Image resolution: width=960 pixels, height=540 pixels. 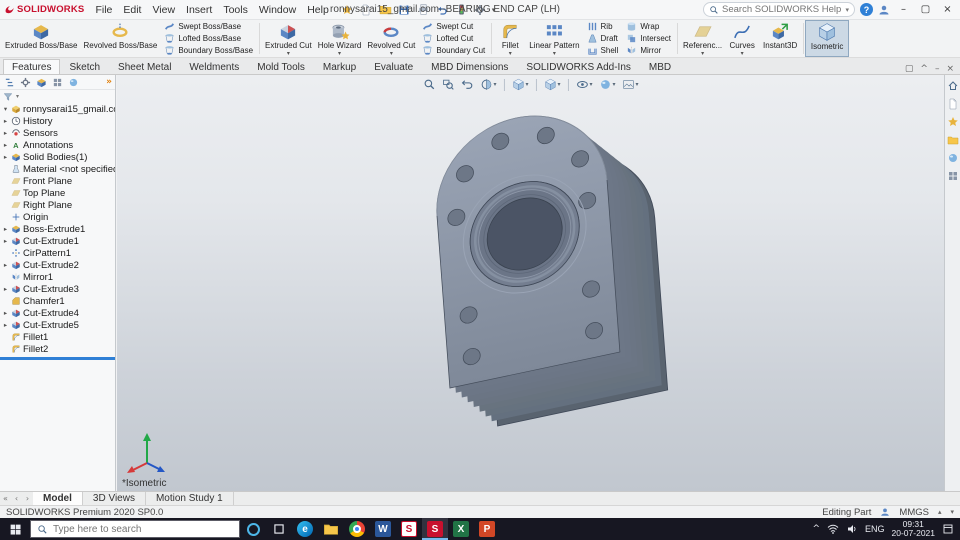 I want to click on cortana-button, so click(x=253, y=529).